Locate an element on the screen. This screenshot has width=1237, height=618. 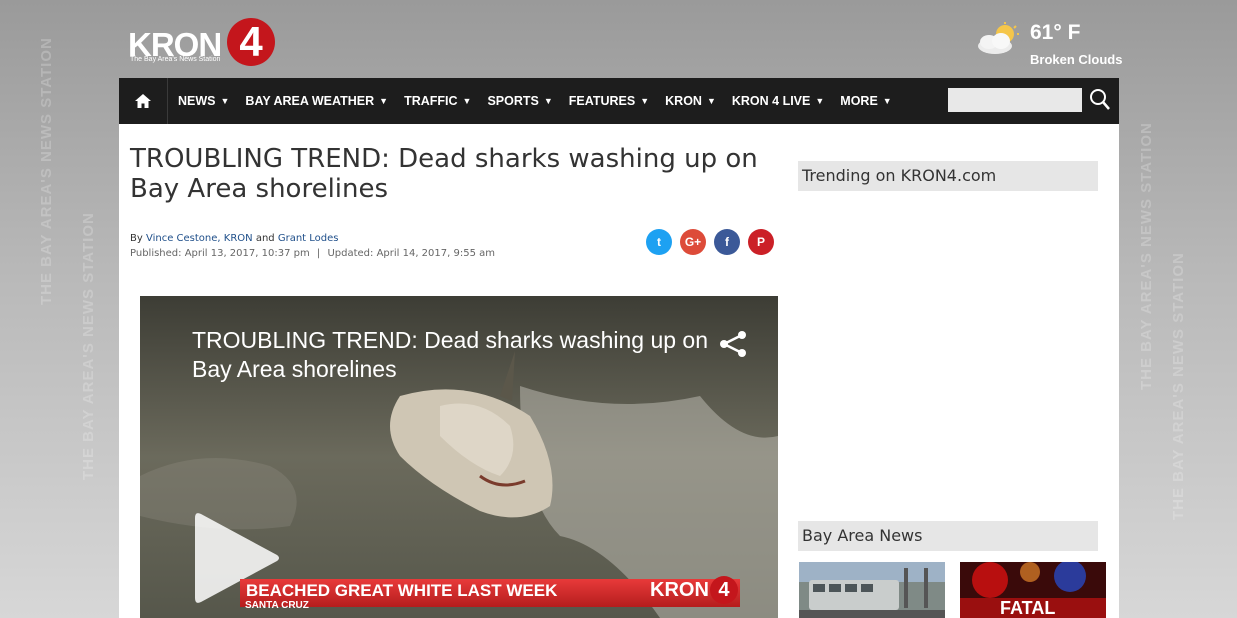
search-input is located at coordinates (1015, 100).